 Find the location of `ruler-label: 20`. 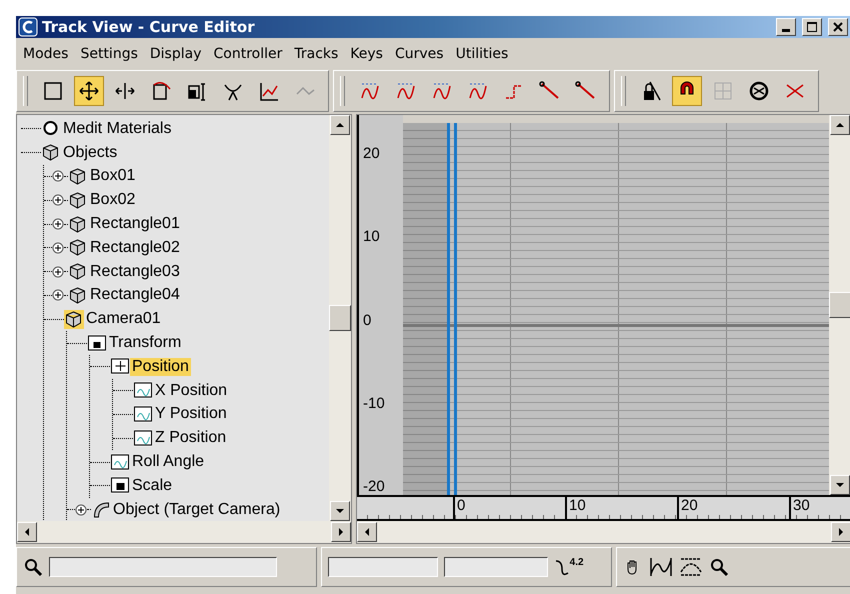

ruler-label: 20 is located at coordinates (733, 508).